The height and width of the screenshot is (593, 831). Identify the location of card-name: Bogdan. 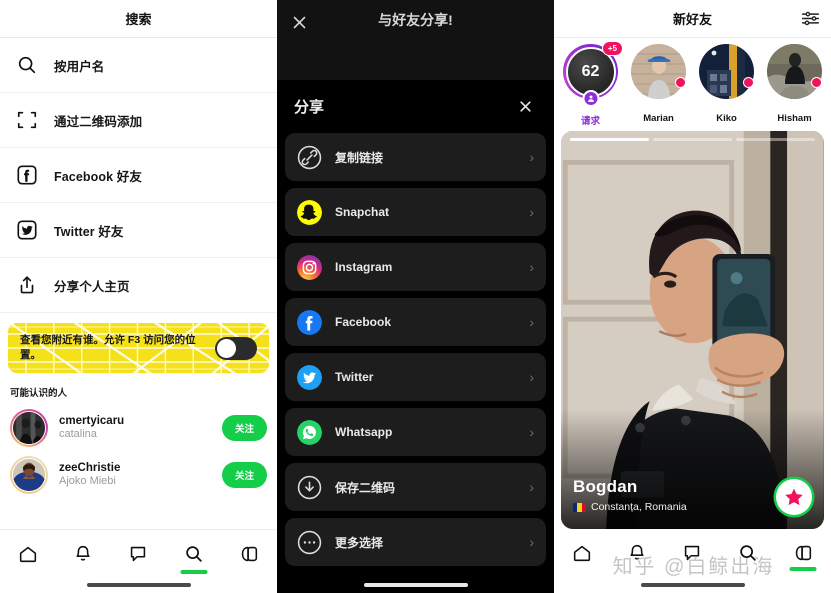
(605, 486).